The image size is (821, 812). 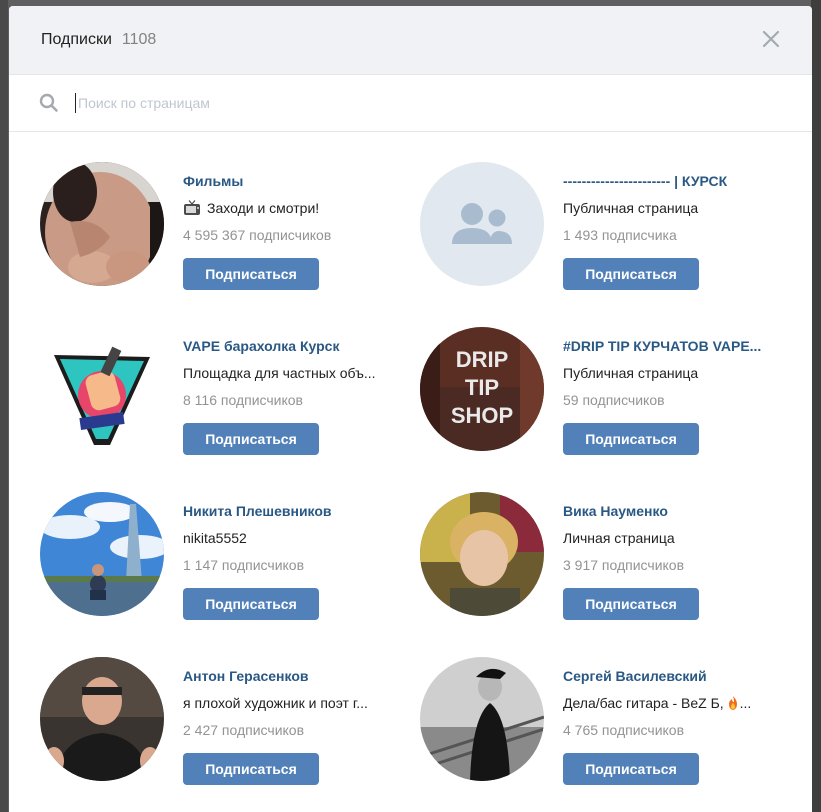 I want to click on logo-text-tip: TIP, so click(x=482, y=387).